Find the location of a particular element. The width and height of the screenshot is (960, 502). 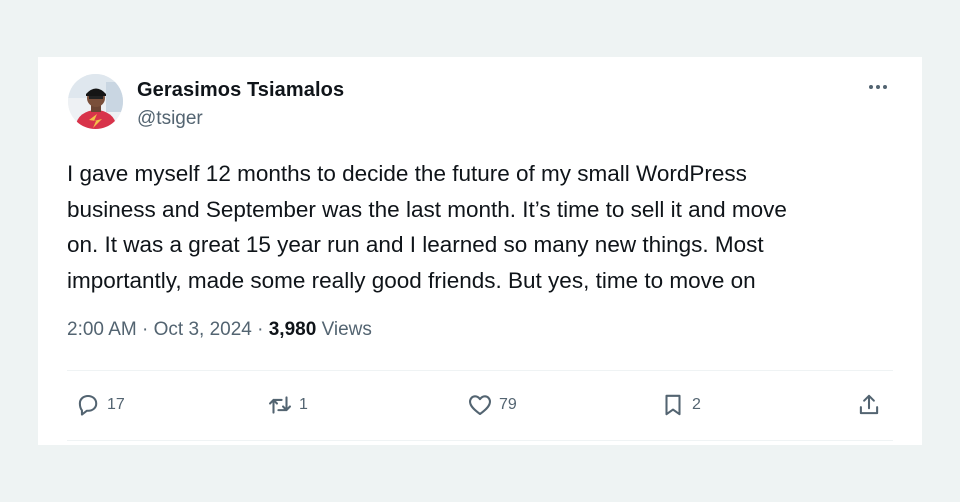

tweet-time: 2:00 AM is located at coordinates (102, 329).